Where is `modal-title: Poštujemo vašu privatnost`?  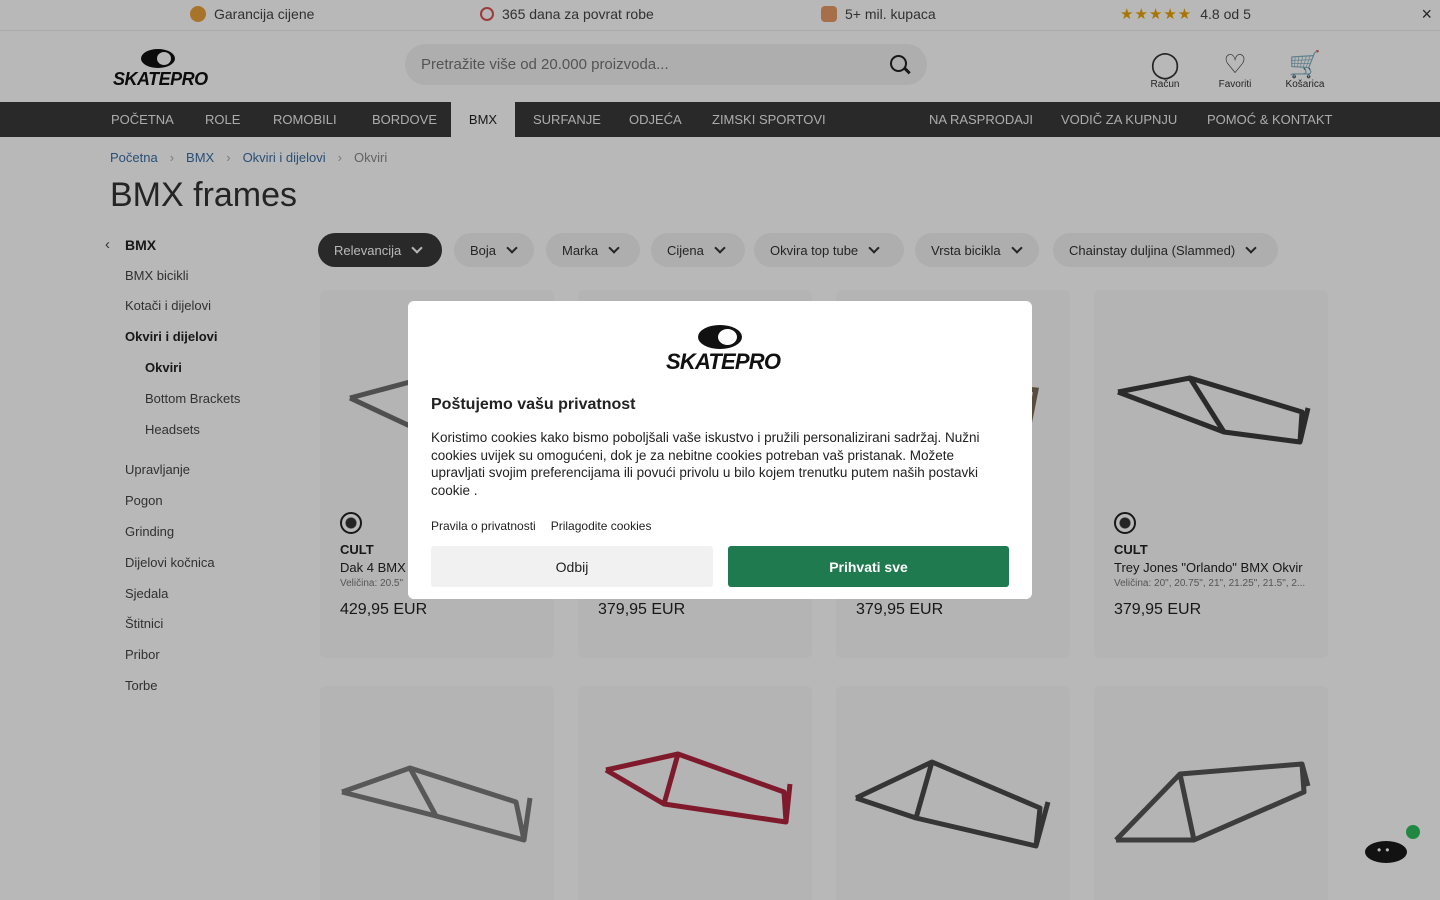
modal-title: Poštujemo vašu privatnost is located at coordinates (533, 404).